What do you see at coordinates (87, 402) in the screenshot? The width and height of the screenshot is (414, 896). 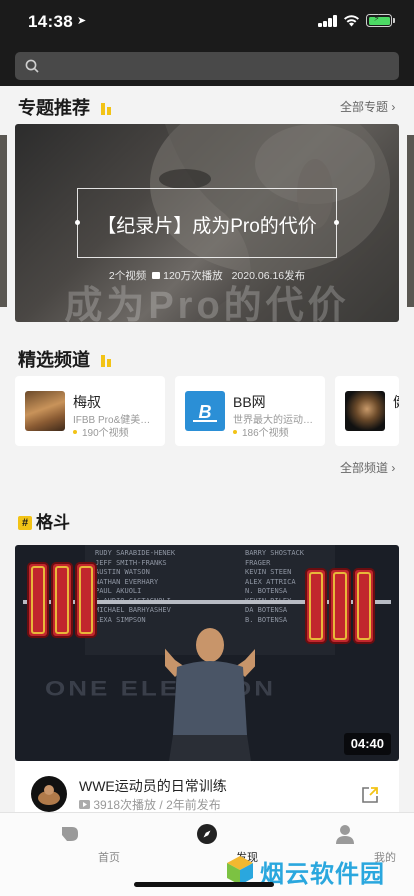 I see `channel-name: 梅叔` at bounding box center [87, 402].